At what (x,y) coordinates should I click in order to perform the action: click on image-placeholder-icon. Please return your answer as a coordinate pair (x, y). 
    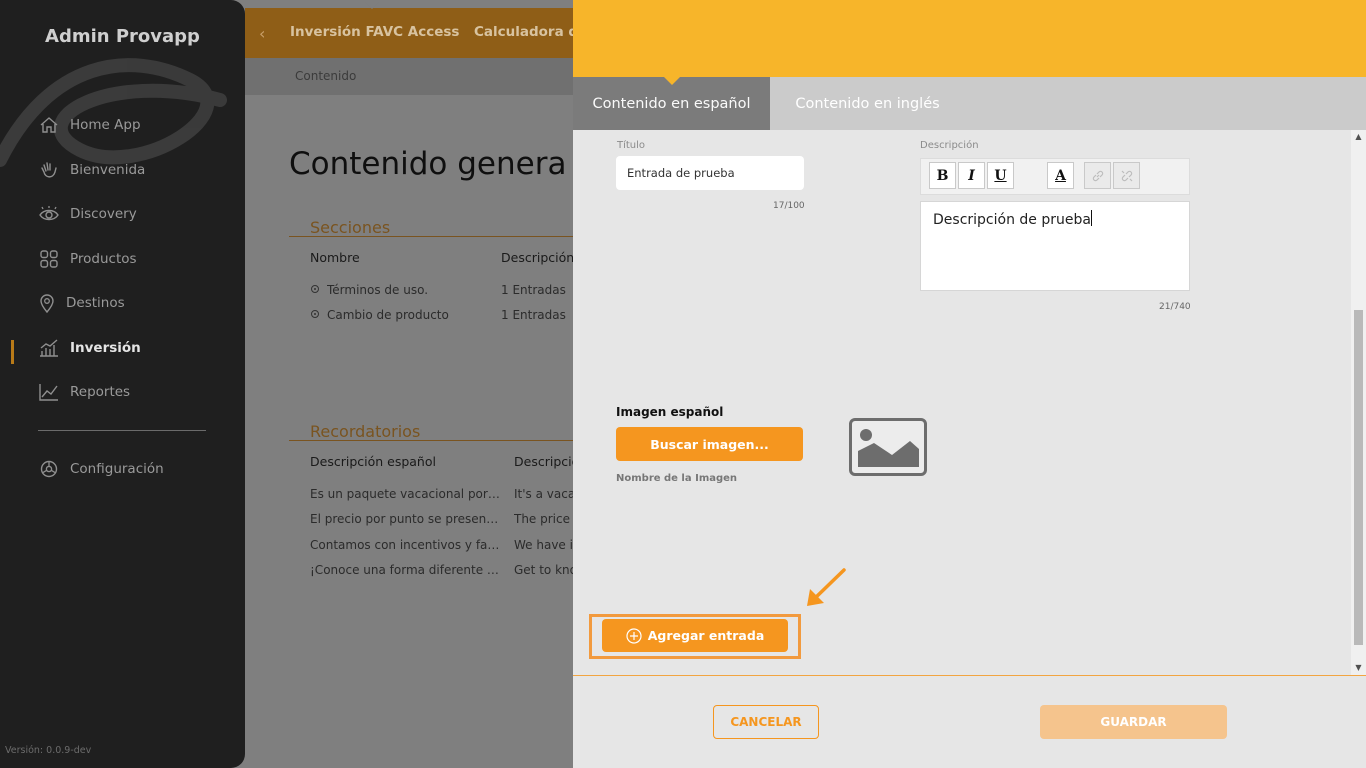
    Looking at the image, I should click on (888, 447).